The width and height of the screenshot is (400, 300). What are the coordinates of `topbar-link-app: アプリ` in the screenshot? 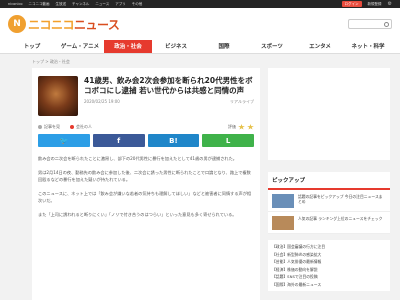 It's located at (120, 4).